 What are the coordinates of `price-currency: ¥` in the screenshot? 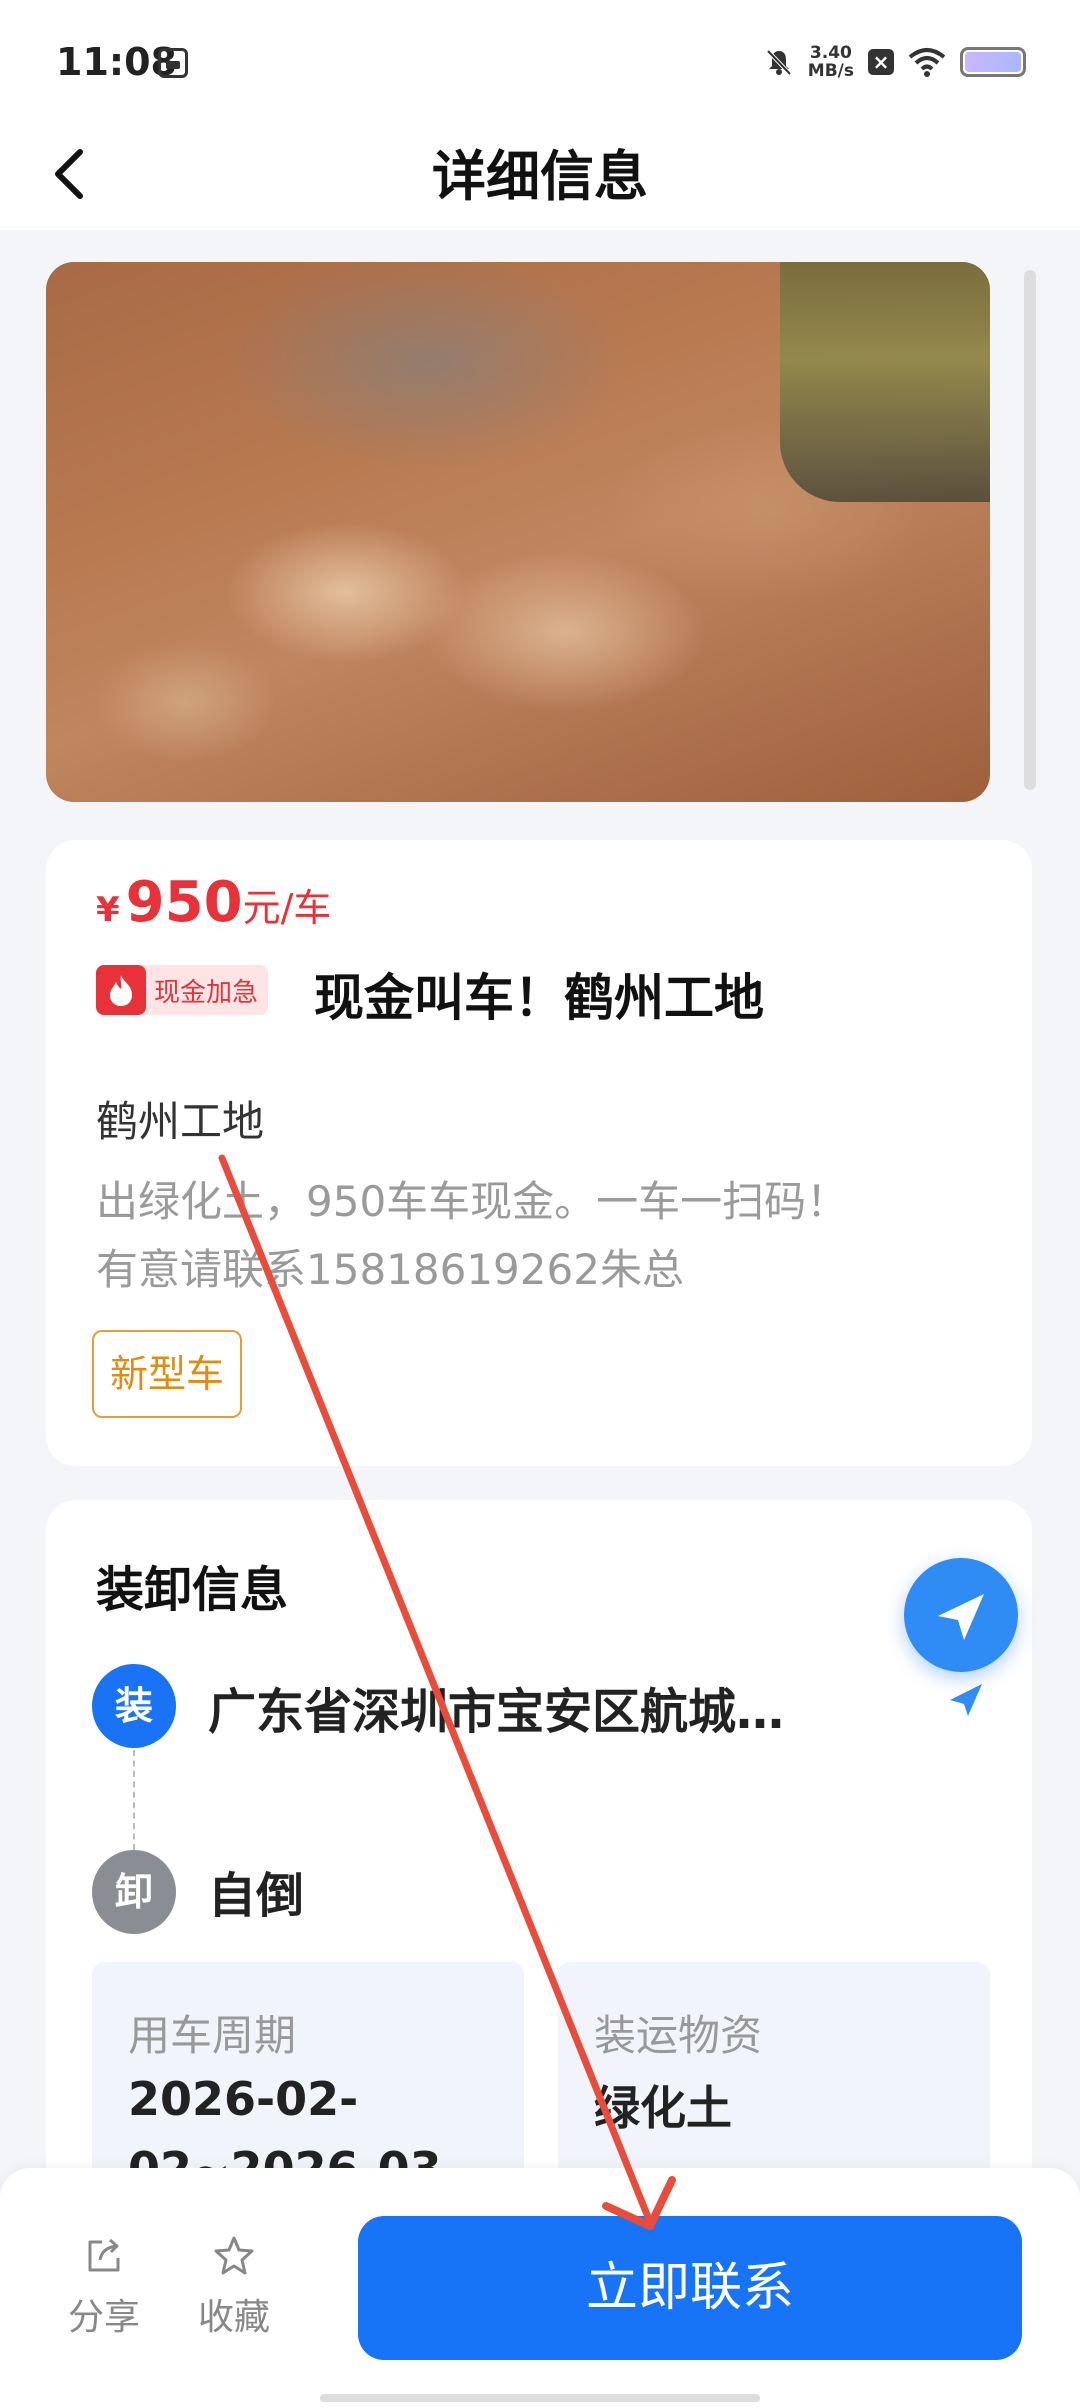 It's located at (108, 910).